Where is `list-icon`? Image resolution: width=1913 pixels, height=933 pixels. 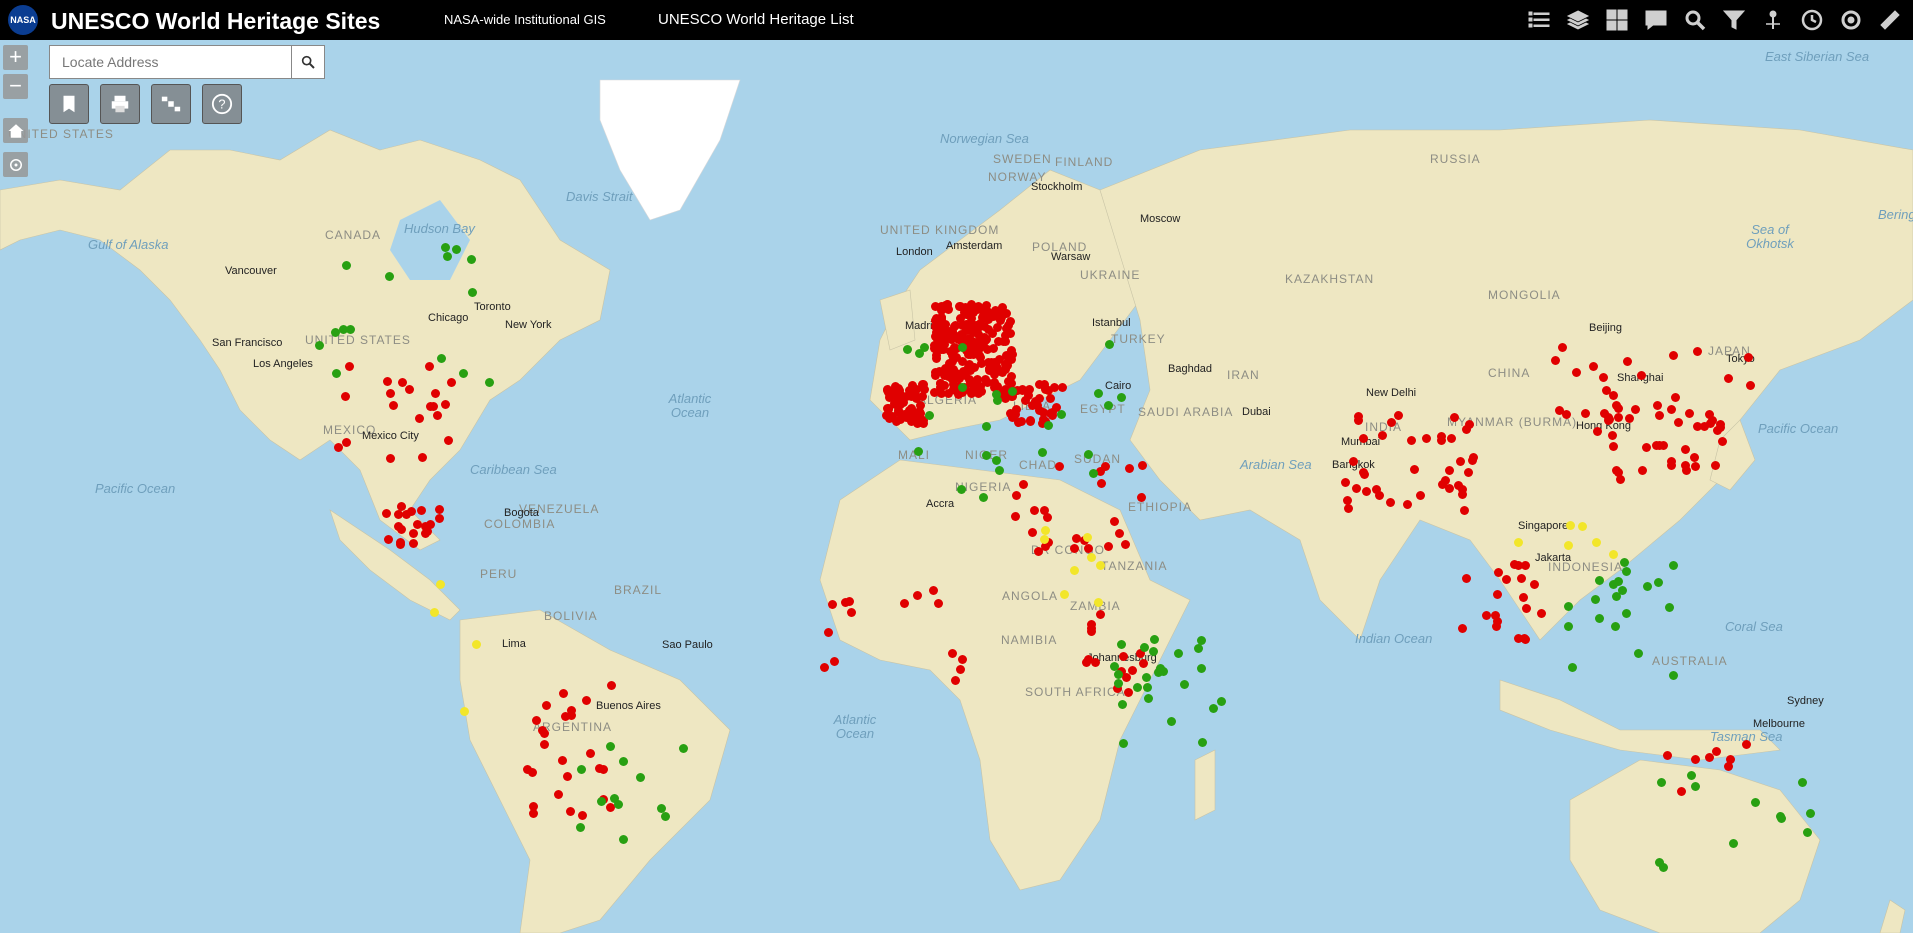
list-icon is located at coordinates (1539, 20).